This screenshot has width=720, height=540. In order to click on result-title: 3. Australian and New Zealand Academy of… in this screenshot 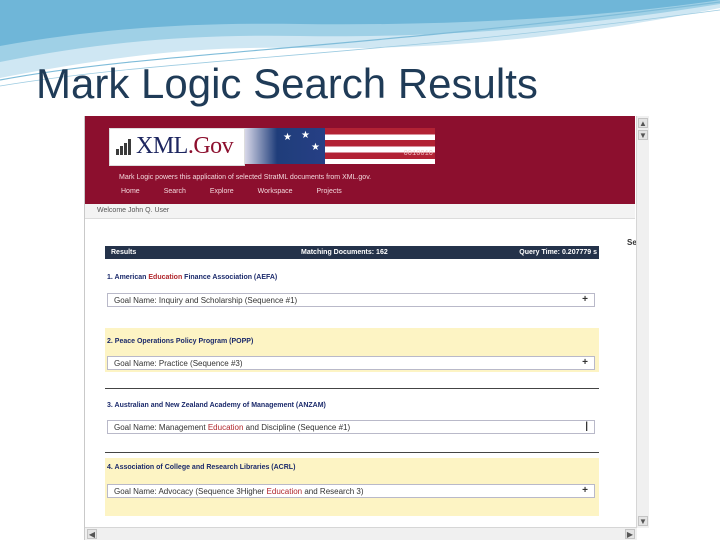, I will do `click(216, 405)`.